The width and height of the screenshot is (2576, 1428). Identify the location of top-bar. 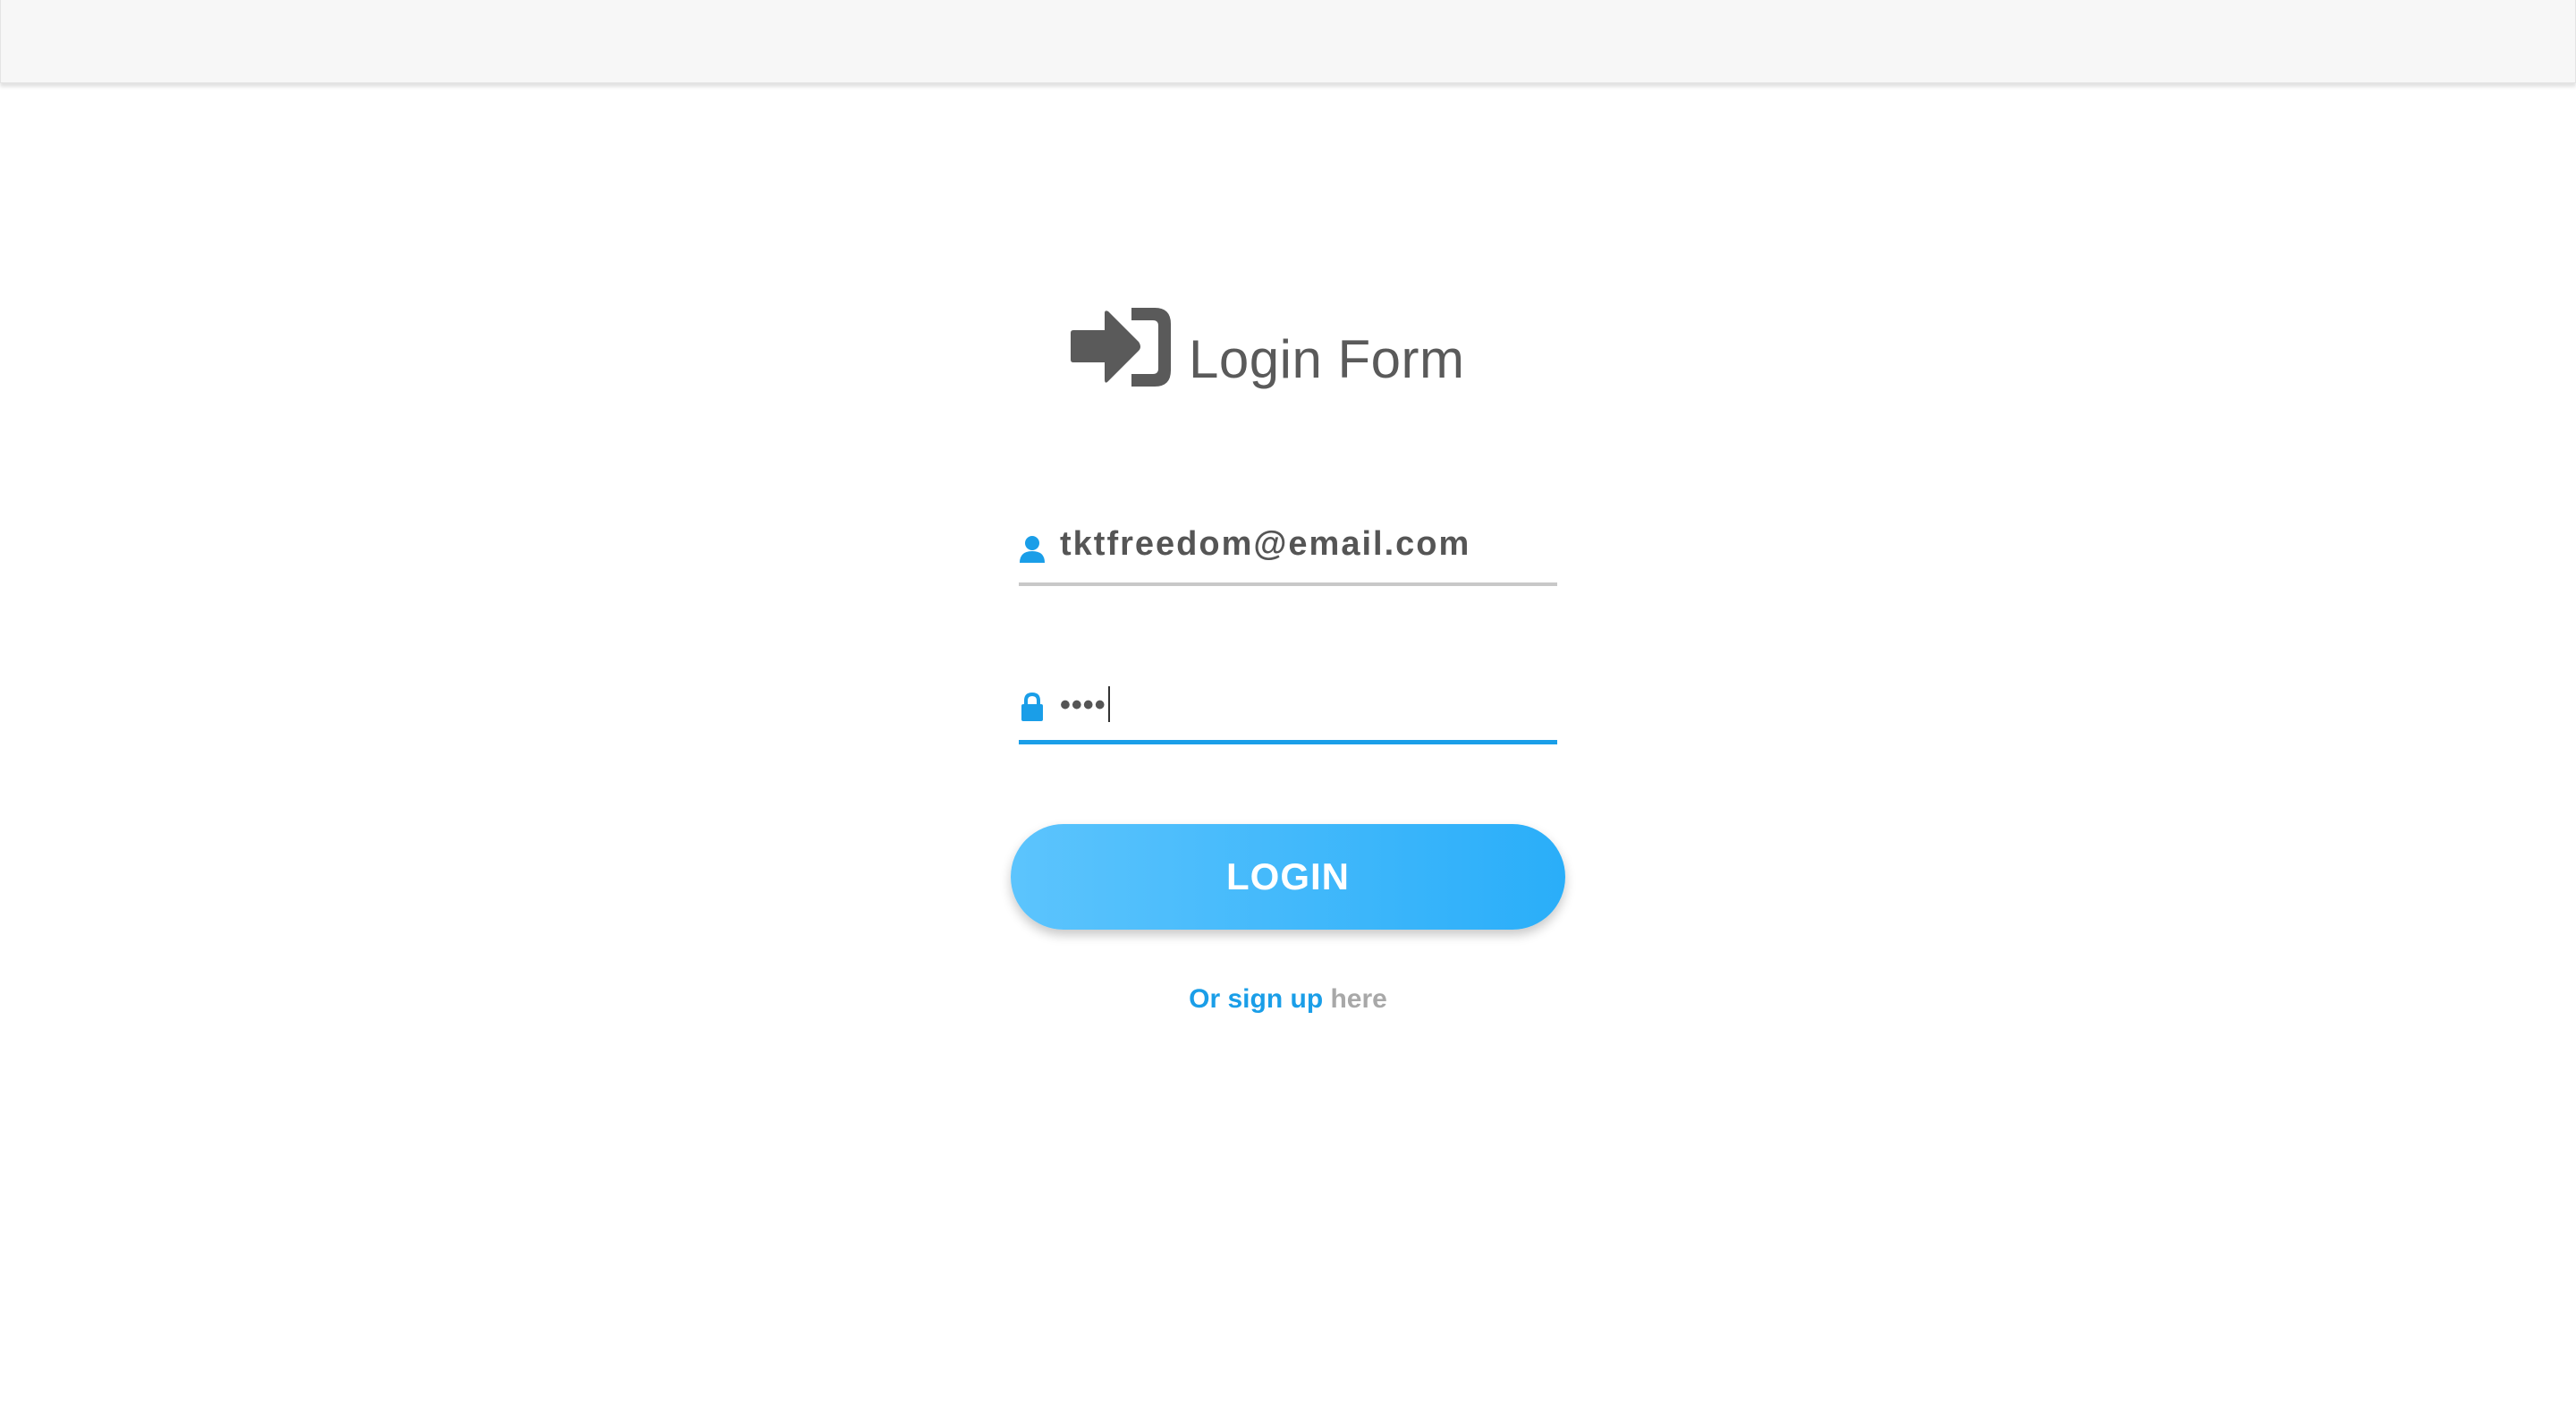
(1288, 41).